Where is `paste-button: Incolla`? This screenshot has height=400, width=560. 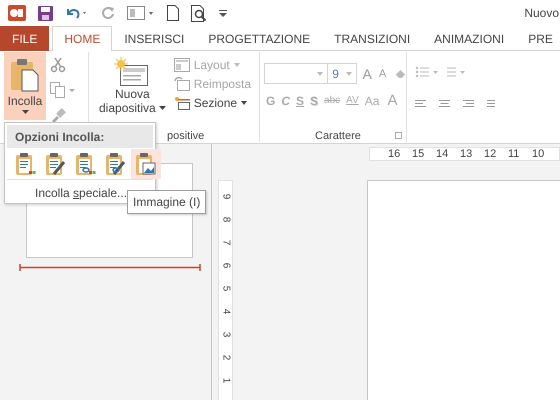 paste-button: Incolla is located at coordinates (25, 86).